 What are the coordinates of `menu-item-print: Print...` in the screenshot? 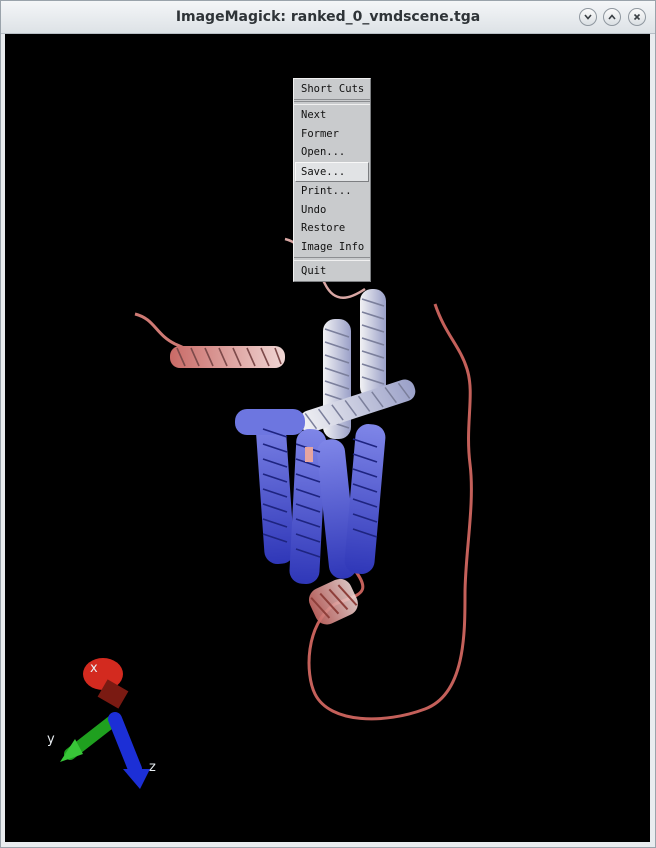 It's located at (332, 191).